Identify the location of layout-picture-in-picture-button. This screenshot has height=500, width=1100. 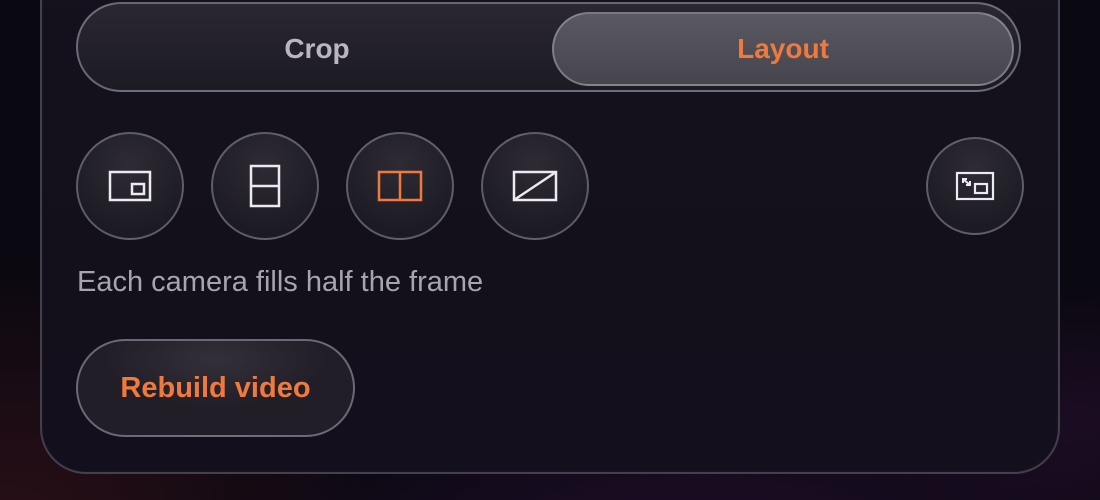
(130, 186).